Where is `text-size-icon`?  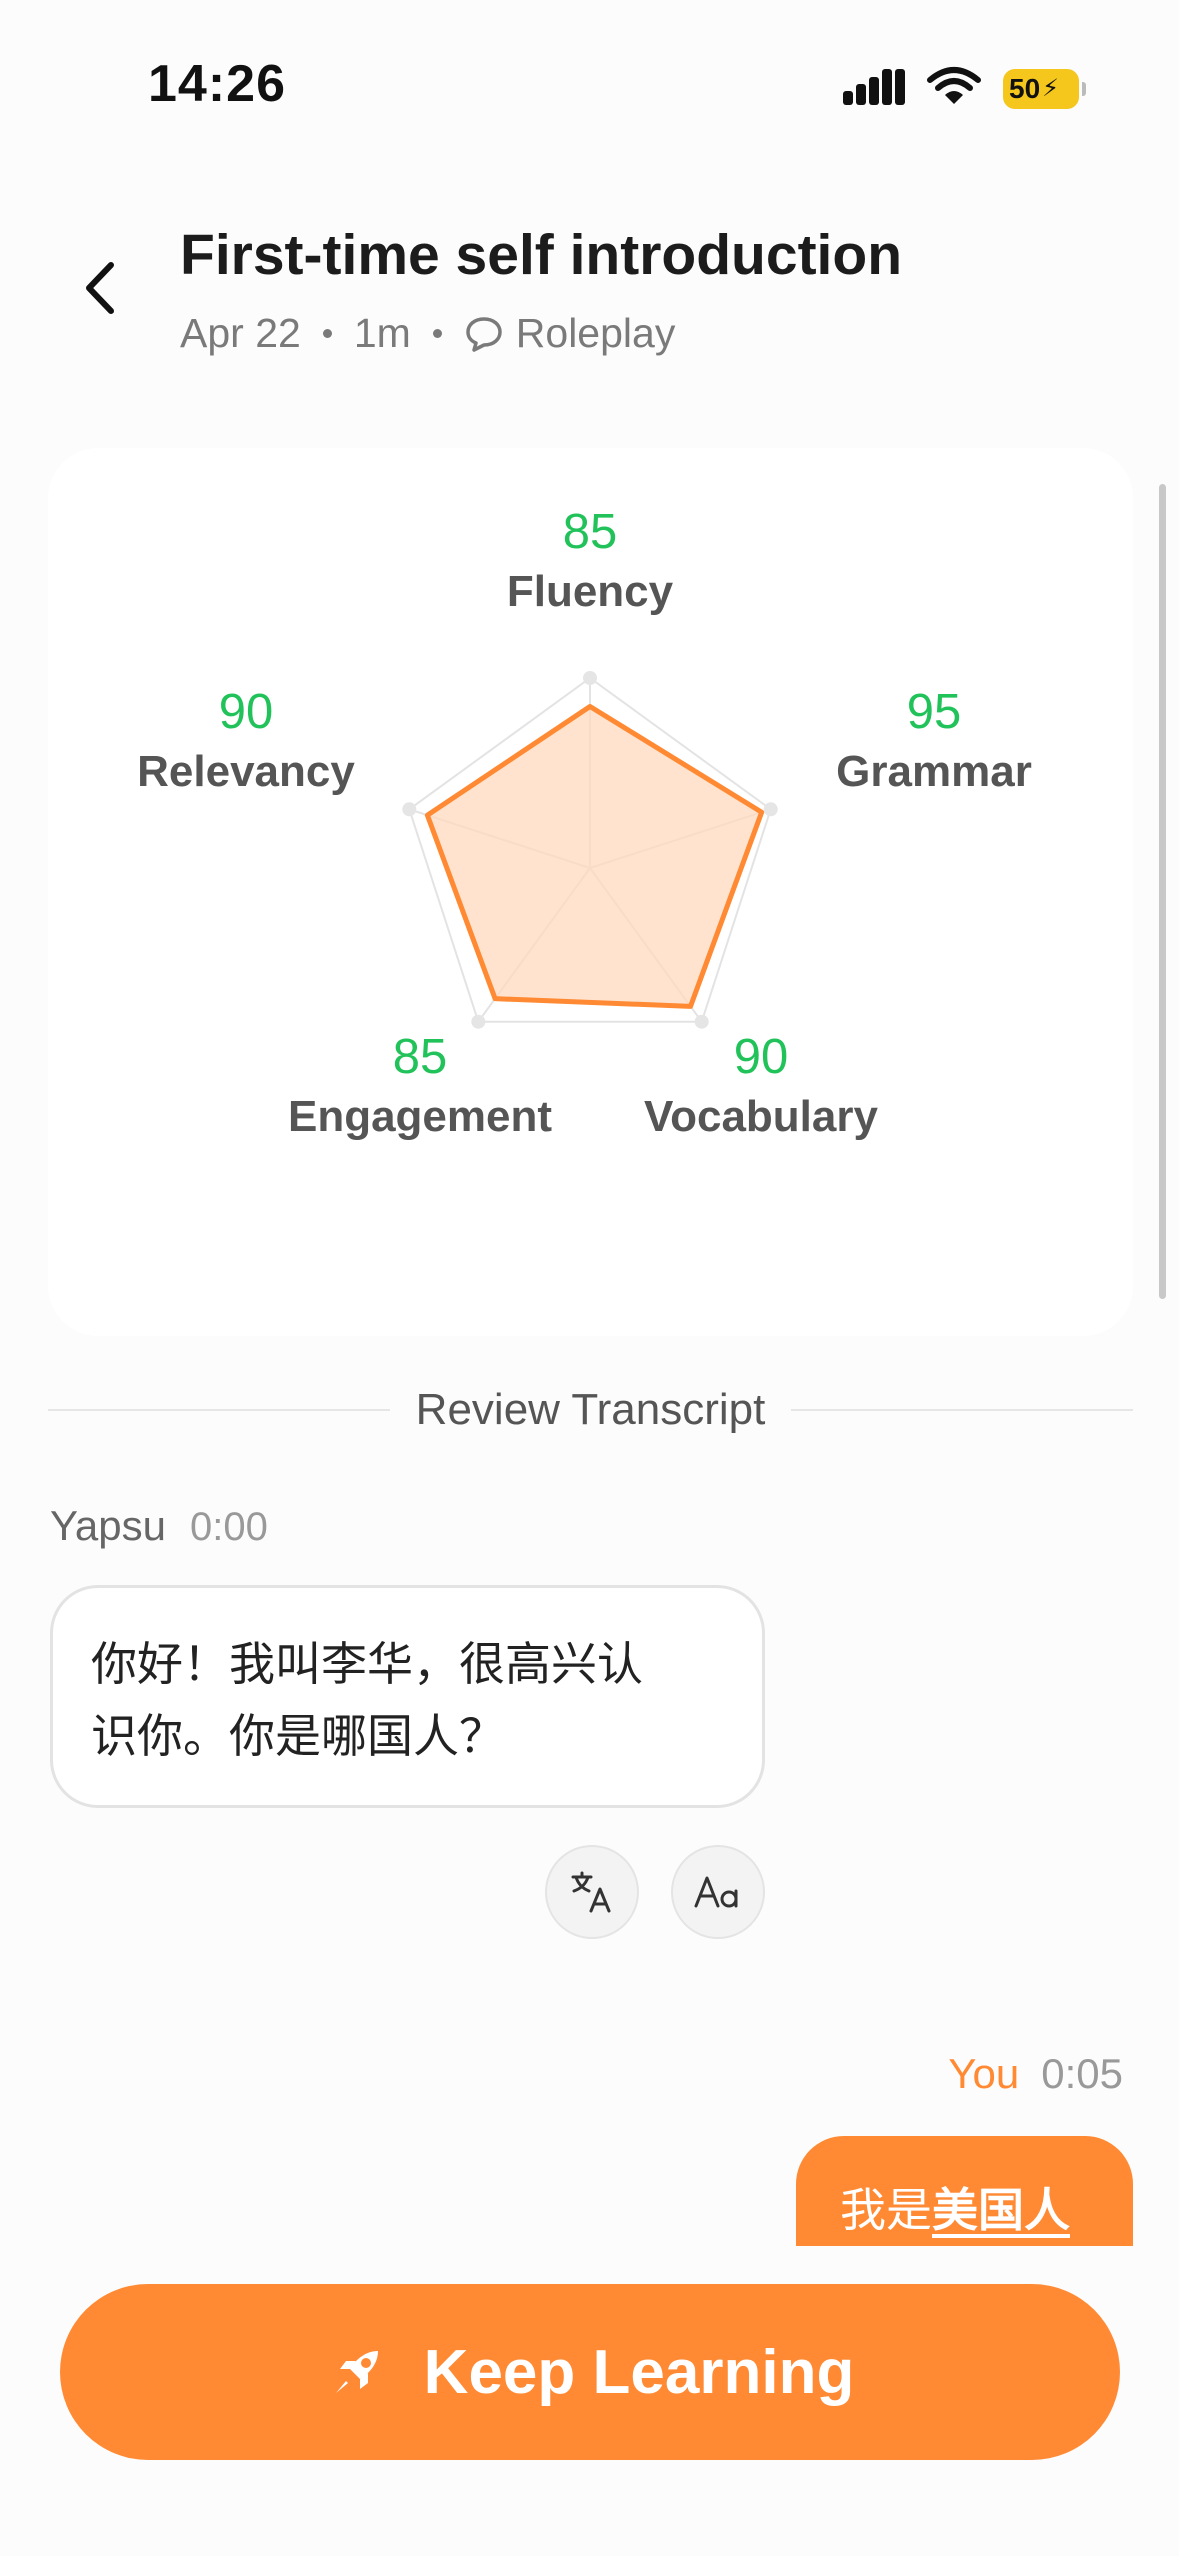
text-size-icon is located at coordinates (716, 1892).